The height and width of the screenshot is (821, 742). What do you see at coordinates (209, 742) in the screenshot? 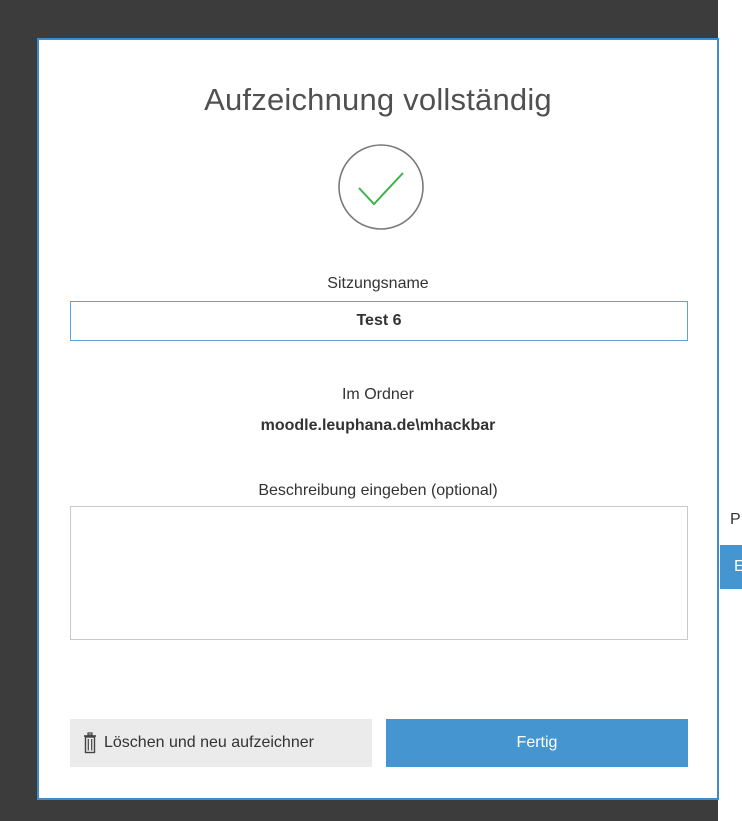
I see `delete-button-label: Löschen und neu aufzeichner` at bounding box center [209, 742].